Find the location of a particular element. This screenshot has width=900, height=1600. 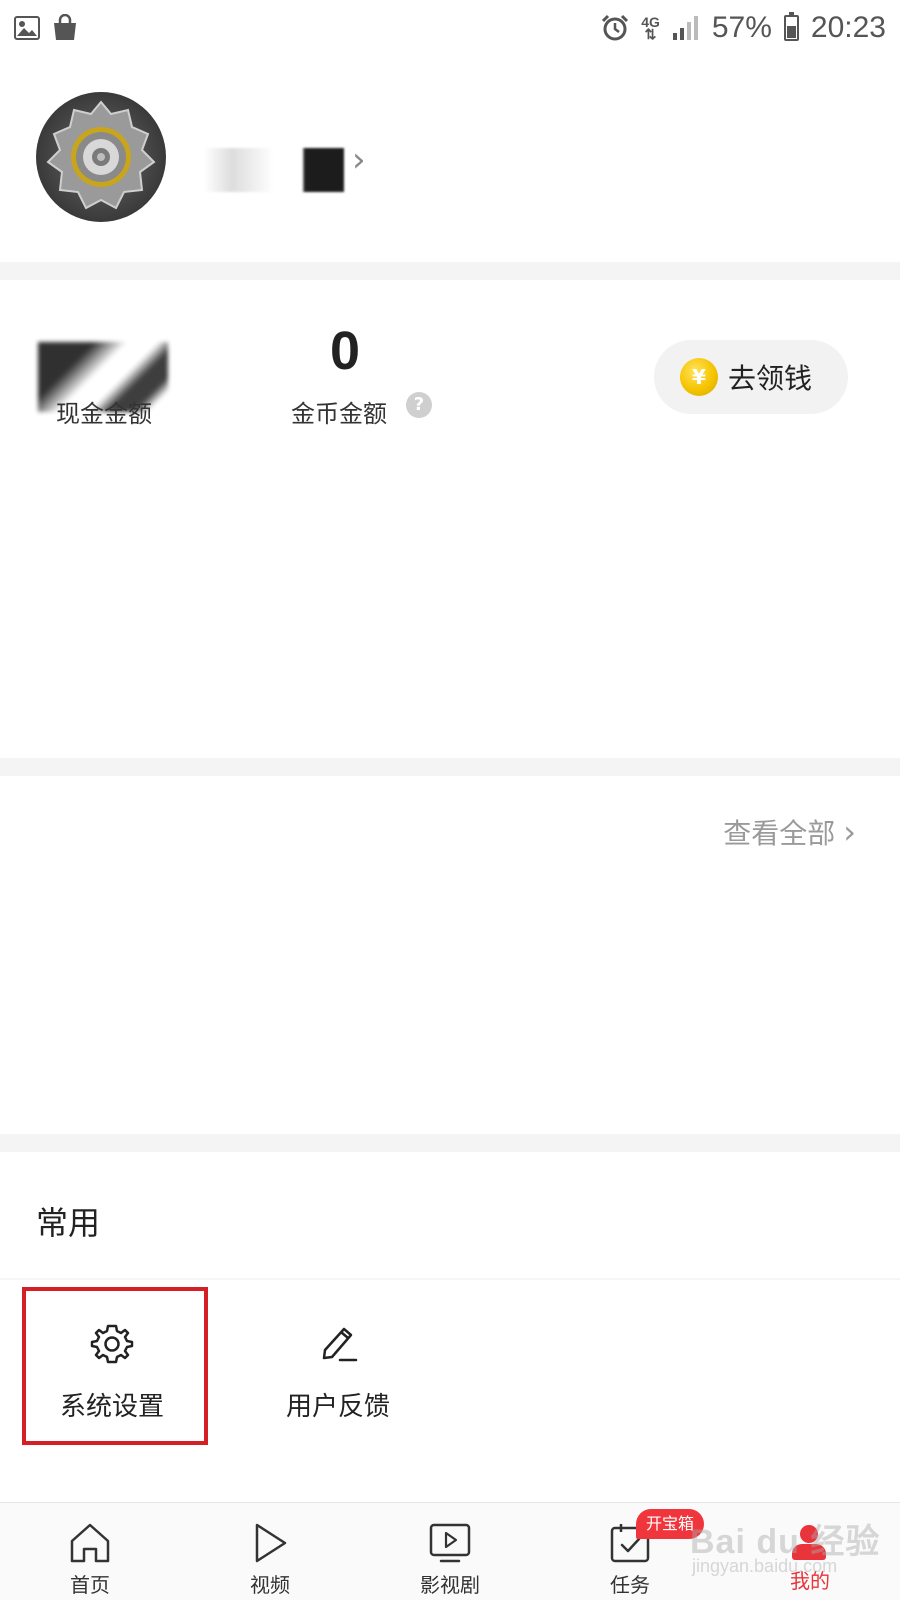

user-feedback-button: 用户反馈 is located at coordinates (338, 1377).